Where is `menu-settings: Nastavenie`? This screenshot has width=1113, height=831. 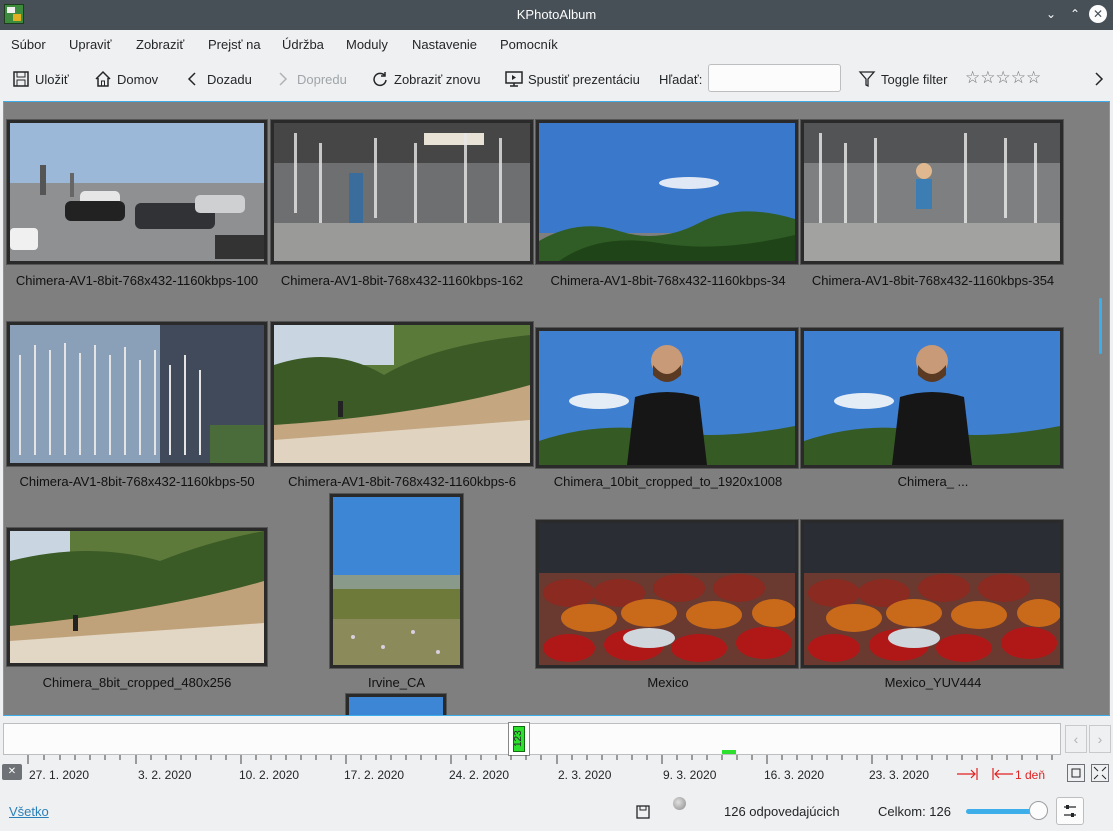
menu-settings: Nastavenie is located at coordinates (444, 44).